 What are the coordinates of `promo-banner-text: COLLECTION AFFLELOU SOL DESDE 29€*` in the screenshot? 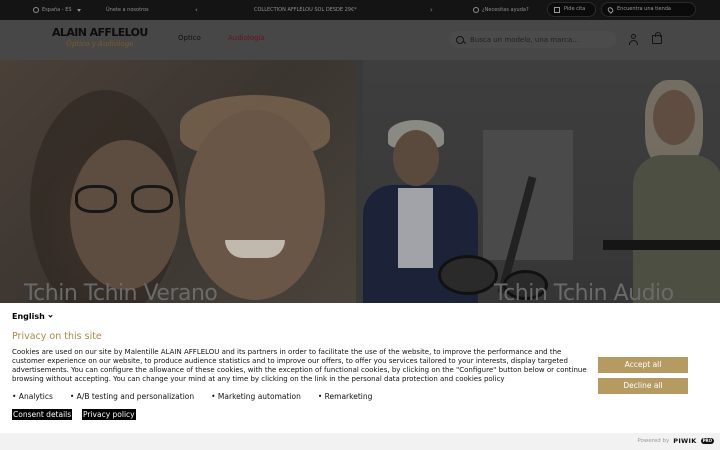 It's located at (305, 10).